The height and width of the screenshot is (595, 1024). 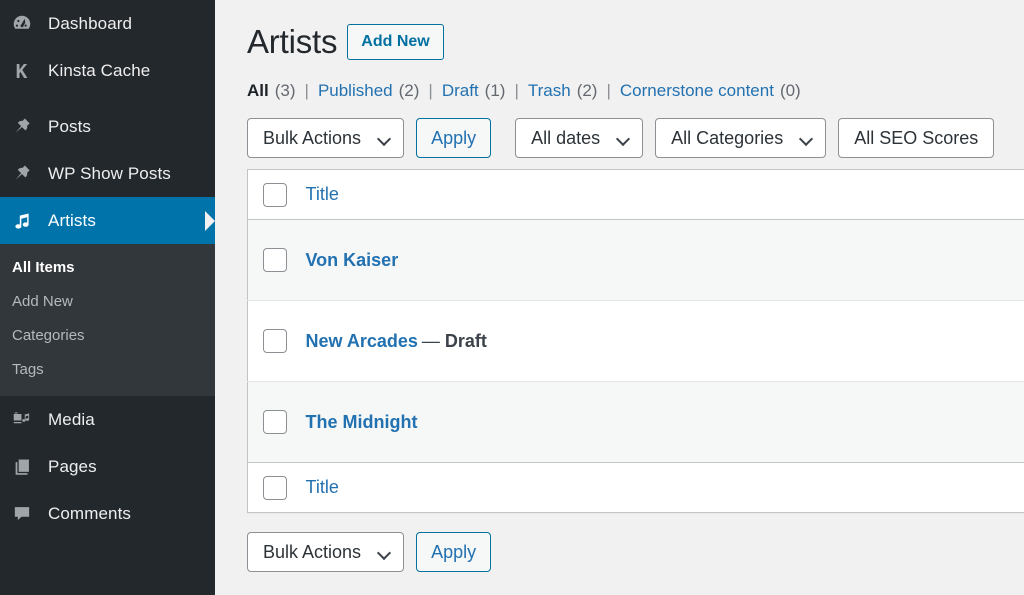 What do you see at coordinates (549, 91) in the screenshot?
I see `status-link-trash: Trash` at bounding box center [549, 91].